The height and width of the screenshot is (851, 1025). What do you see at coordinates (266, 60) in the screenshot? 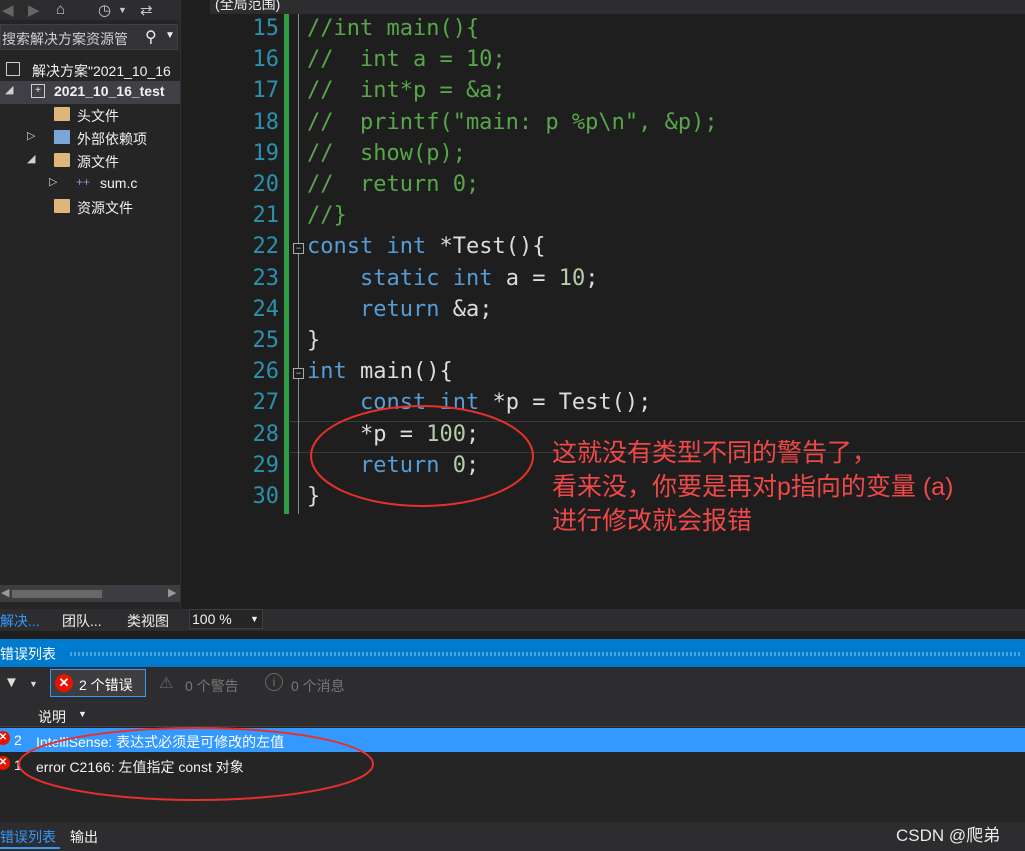
I see `line-number: 16` at bounding box center [266, 60].